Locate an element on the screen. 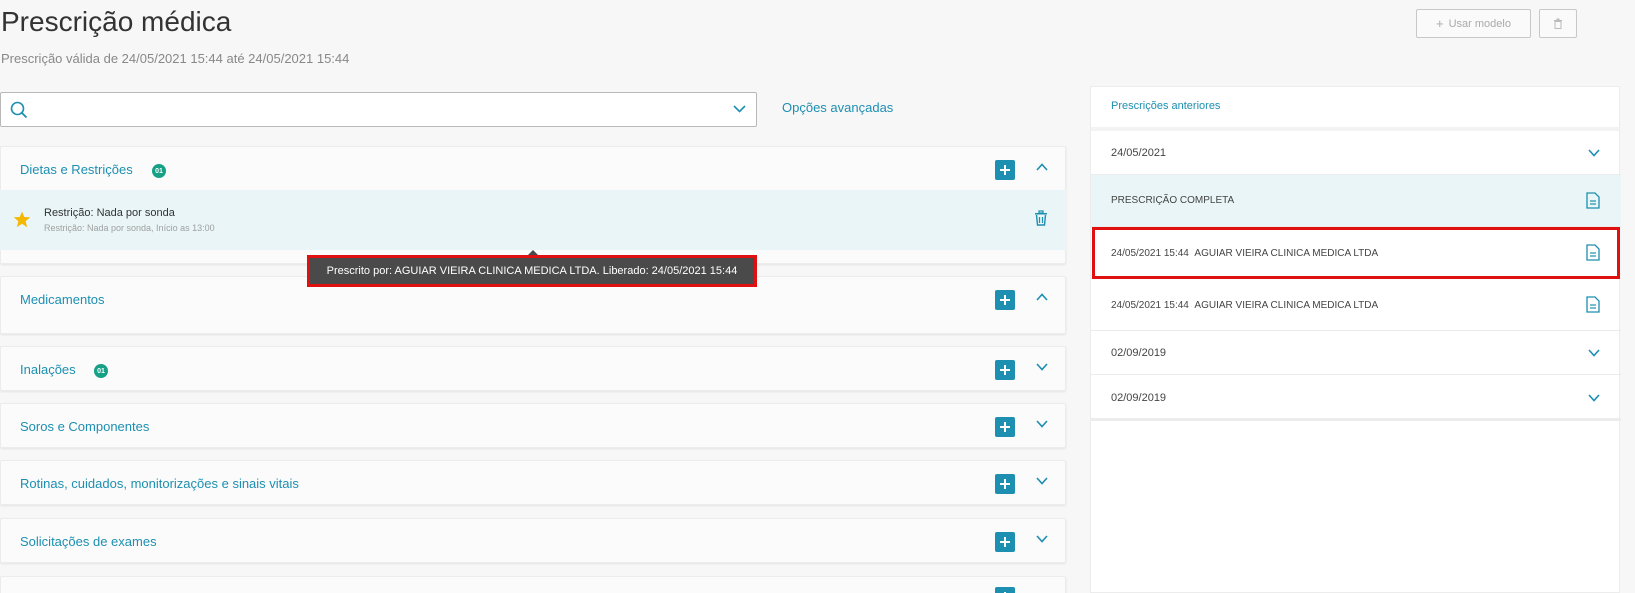  section-header: Dietas e Restrições 01 is located at coordinates (533, 169).